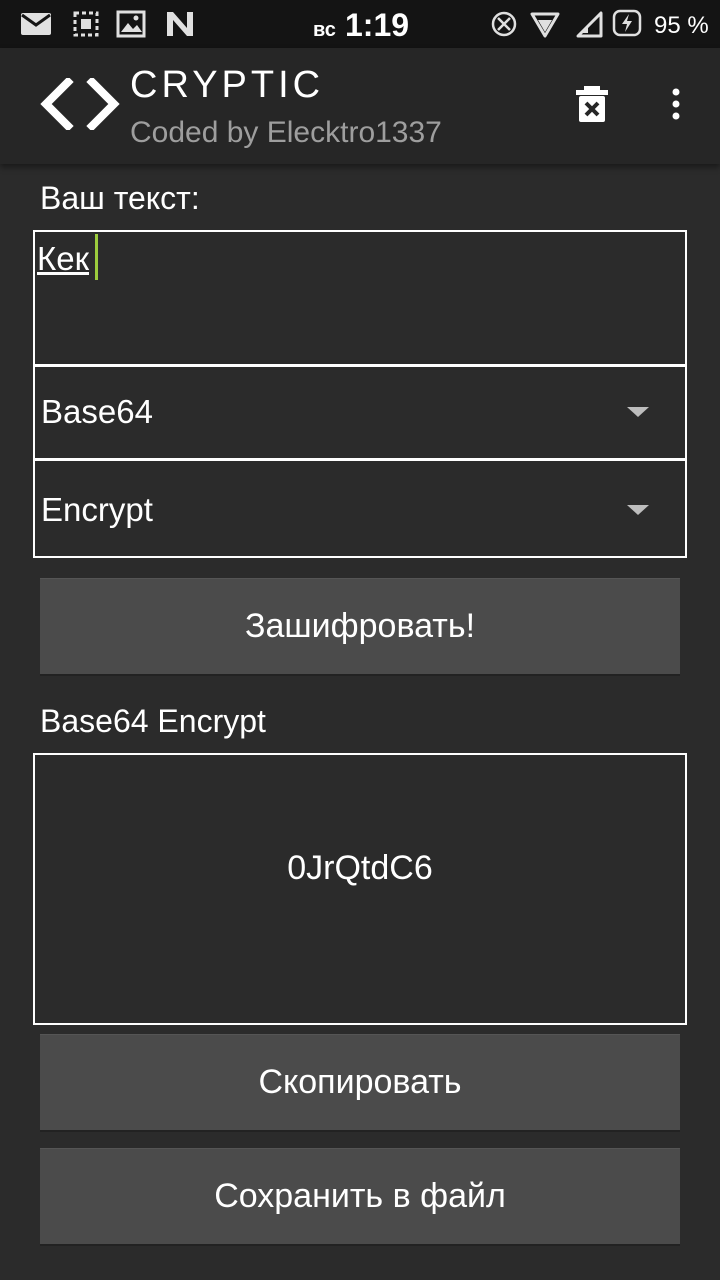 Image resolution: width=720 pixels, height=1280 pixels. Describe the element at coordinates (80, 104) in the screenshot. I see `code-brackets-icon` at that location.